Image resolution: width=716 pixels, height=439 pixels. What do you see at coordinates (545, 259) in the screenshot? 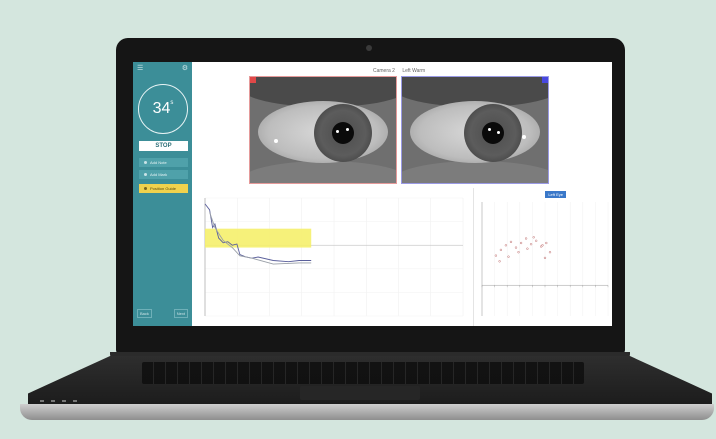
I see `scatter-chart-plot` at bounding box center [545, 259].